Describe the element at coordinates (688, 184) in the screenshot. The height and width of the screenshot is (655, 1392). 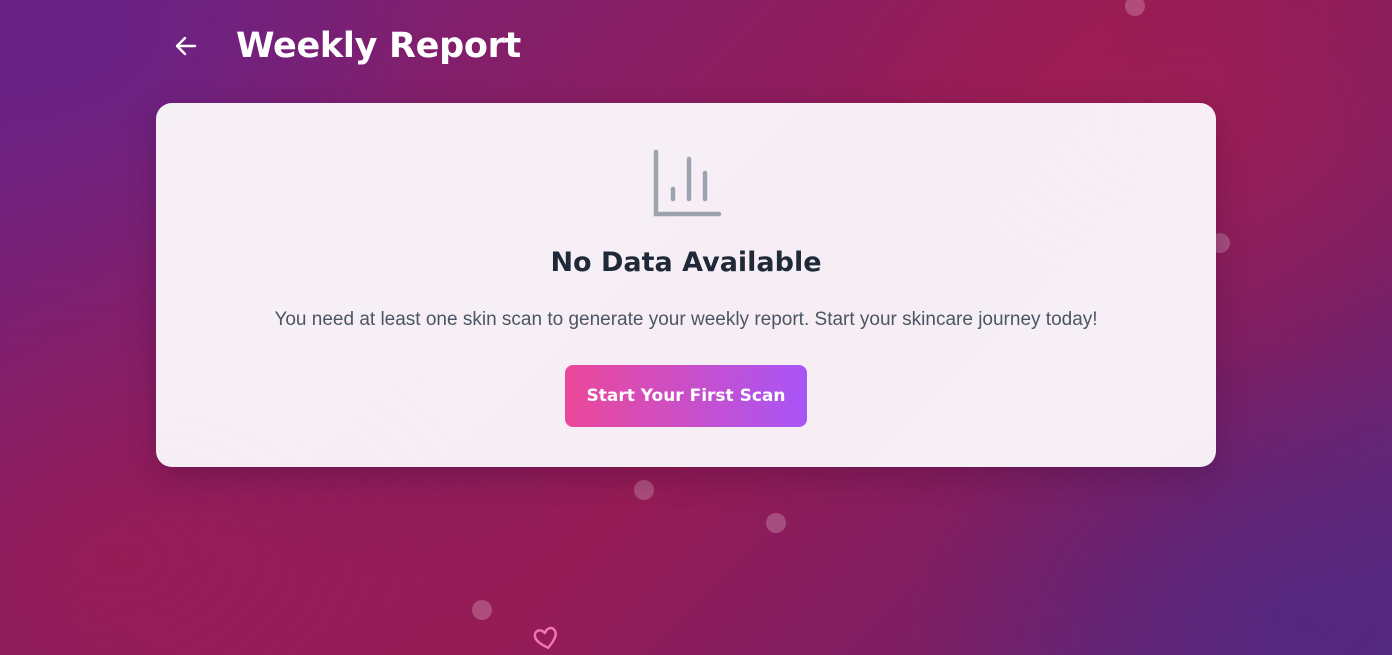
I see `bar-chart-icon` at that location.